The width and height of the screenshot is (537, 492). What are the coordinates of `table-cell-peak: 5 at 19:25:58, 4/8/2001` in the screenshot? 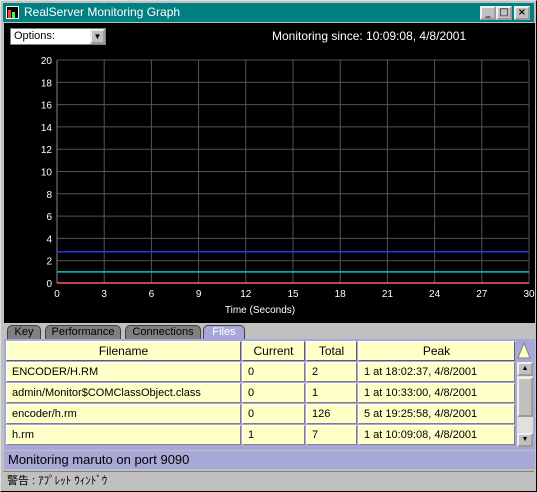 It's located at (436, 414).